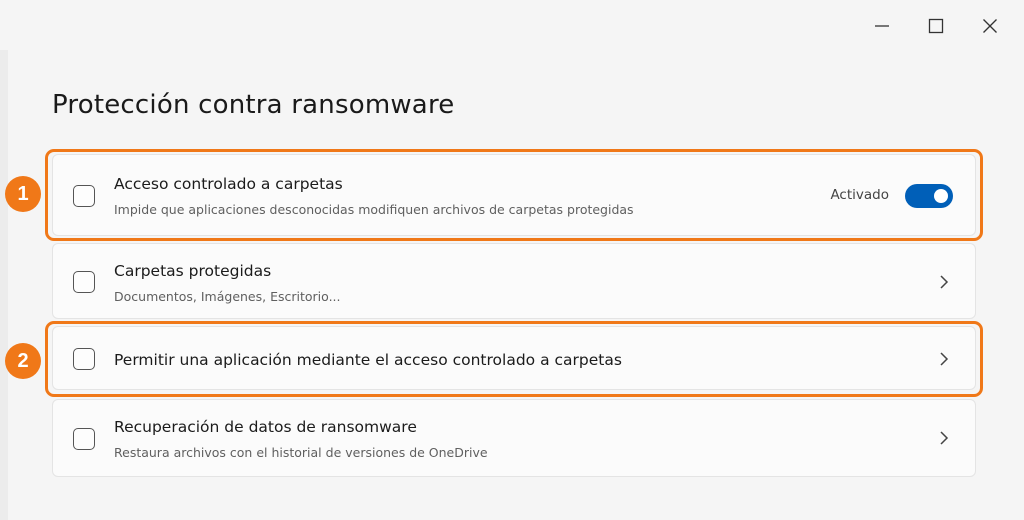  Describe the element at coordinates (859, 195) in the screenshot. I see `toggle-status-label: Activado` at that location.